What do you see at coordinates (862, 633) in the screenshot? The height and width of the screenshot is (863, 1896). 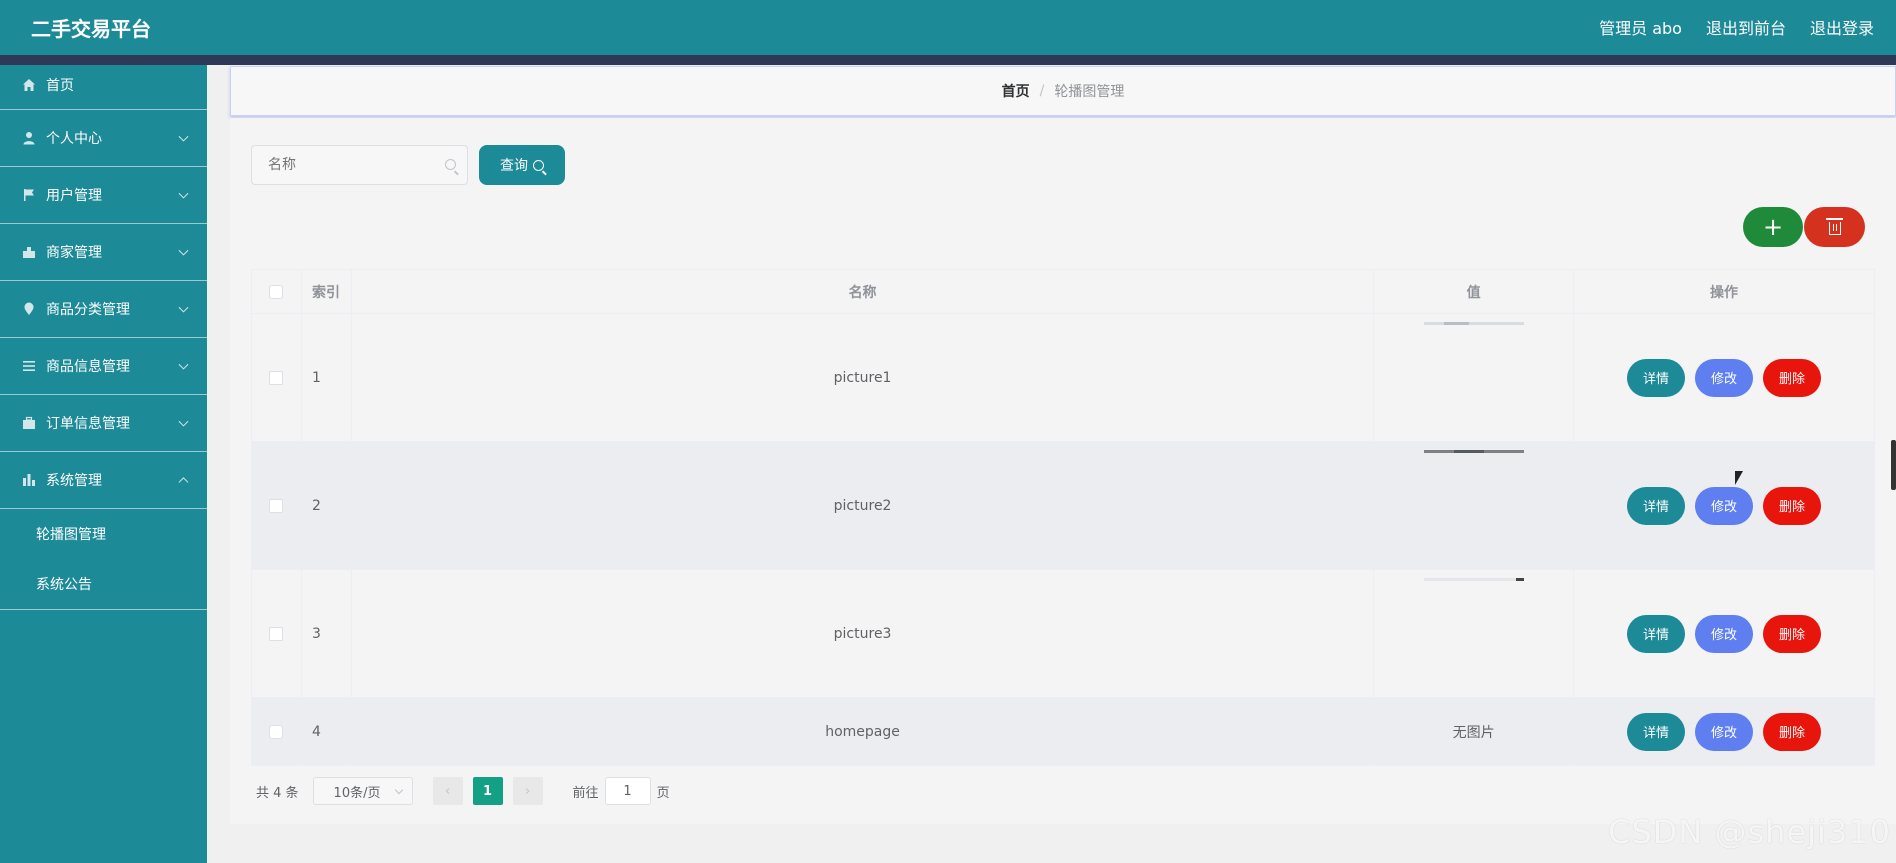 I see `row-name: picture3` at bounding box center [862, 633].